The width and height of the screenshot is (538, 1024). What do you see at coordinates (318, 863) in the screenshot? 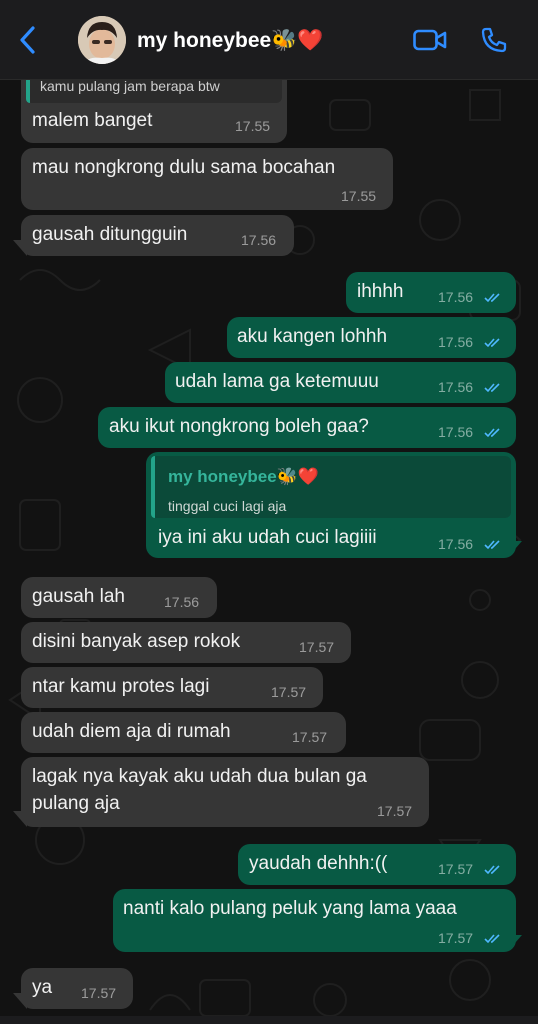
I see `message-text: yaudah dehhh:((` at bounding box center [318, 863].